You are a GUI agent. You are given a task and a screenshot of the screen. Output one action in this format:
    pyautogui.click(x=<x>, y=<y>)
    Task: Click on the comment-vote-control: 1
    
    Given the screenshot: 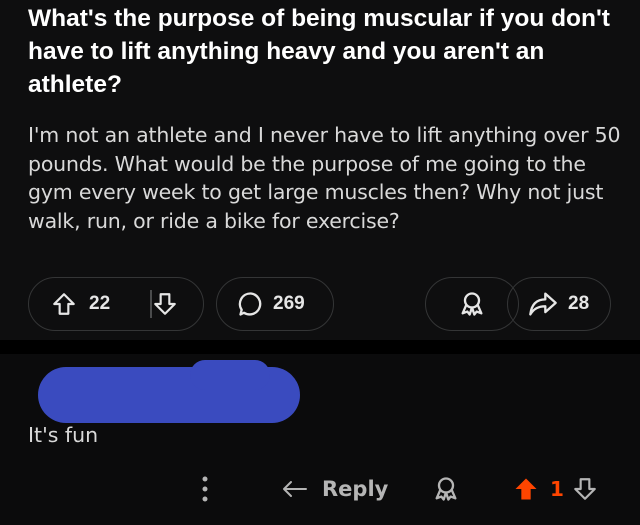 What is the action you would take?
    pyautogui.click(x=555, y=489)
    